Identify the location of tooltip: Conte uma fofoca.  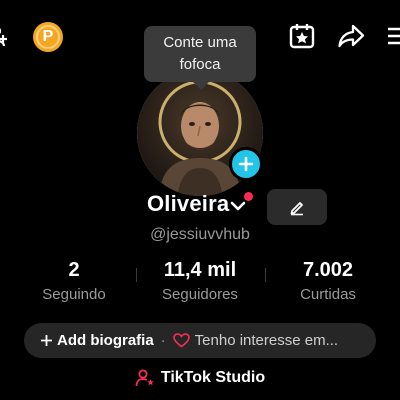
(200, 54).